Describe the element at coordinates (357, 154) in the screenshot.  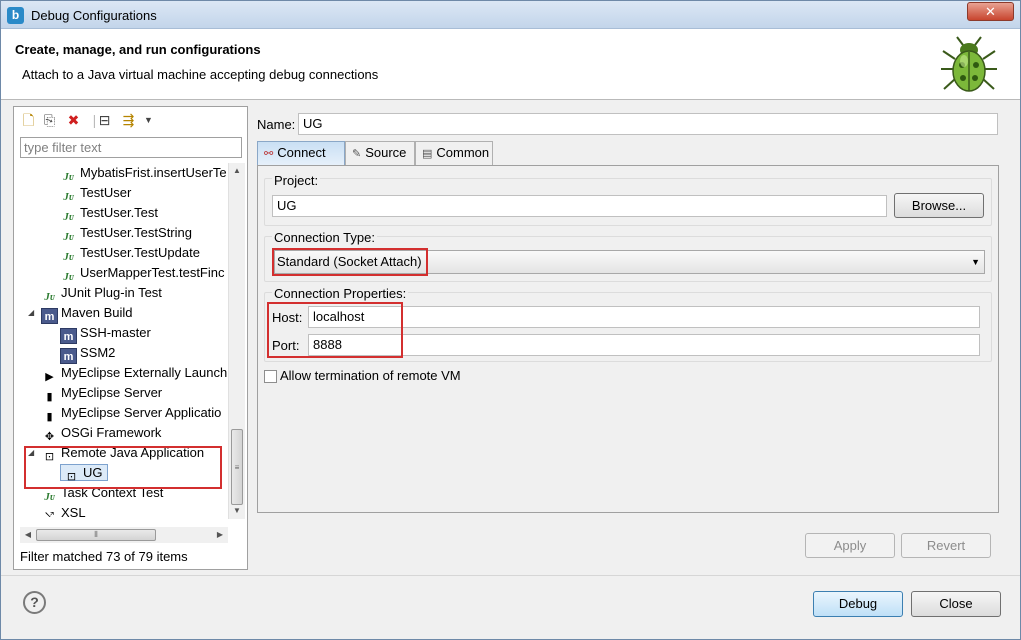
I see `source-icon: ✎` at that location.